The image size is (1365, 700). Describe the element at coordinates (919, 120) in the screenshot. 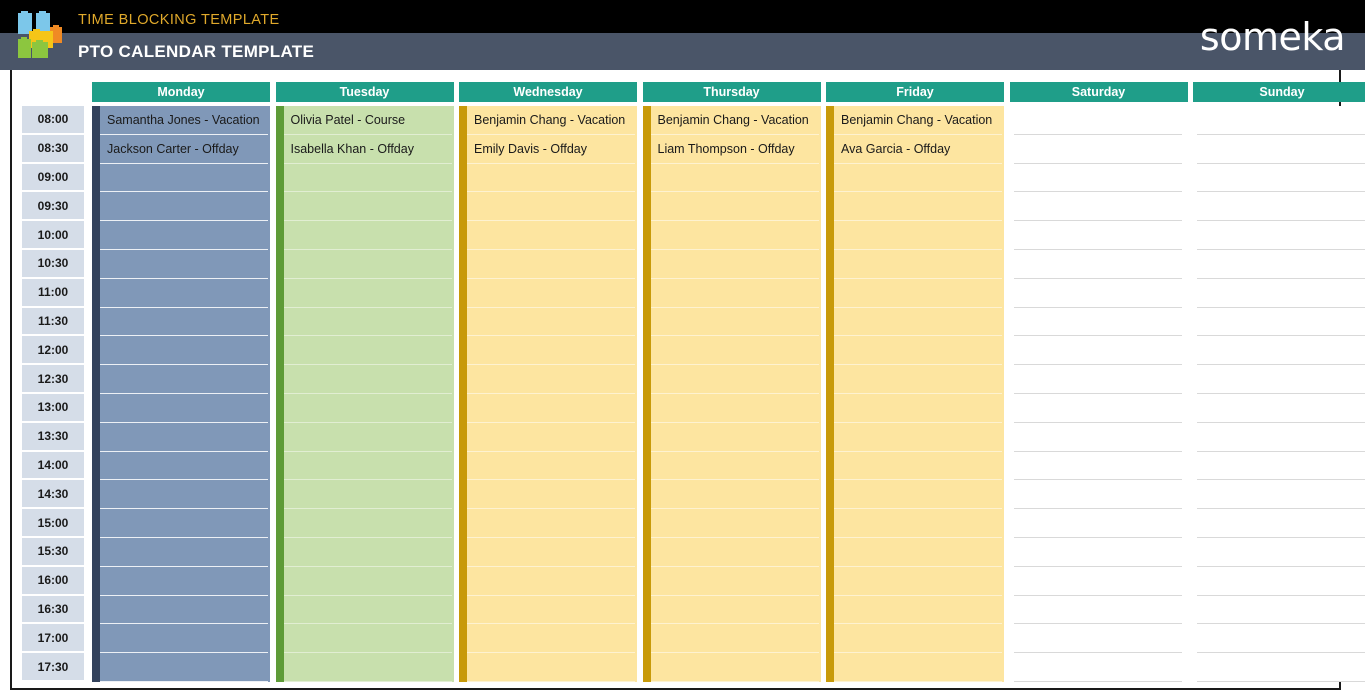

I see `calendar-entry: Benjamin Chang - Vacation` at that location.